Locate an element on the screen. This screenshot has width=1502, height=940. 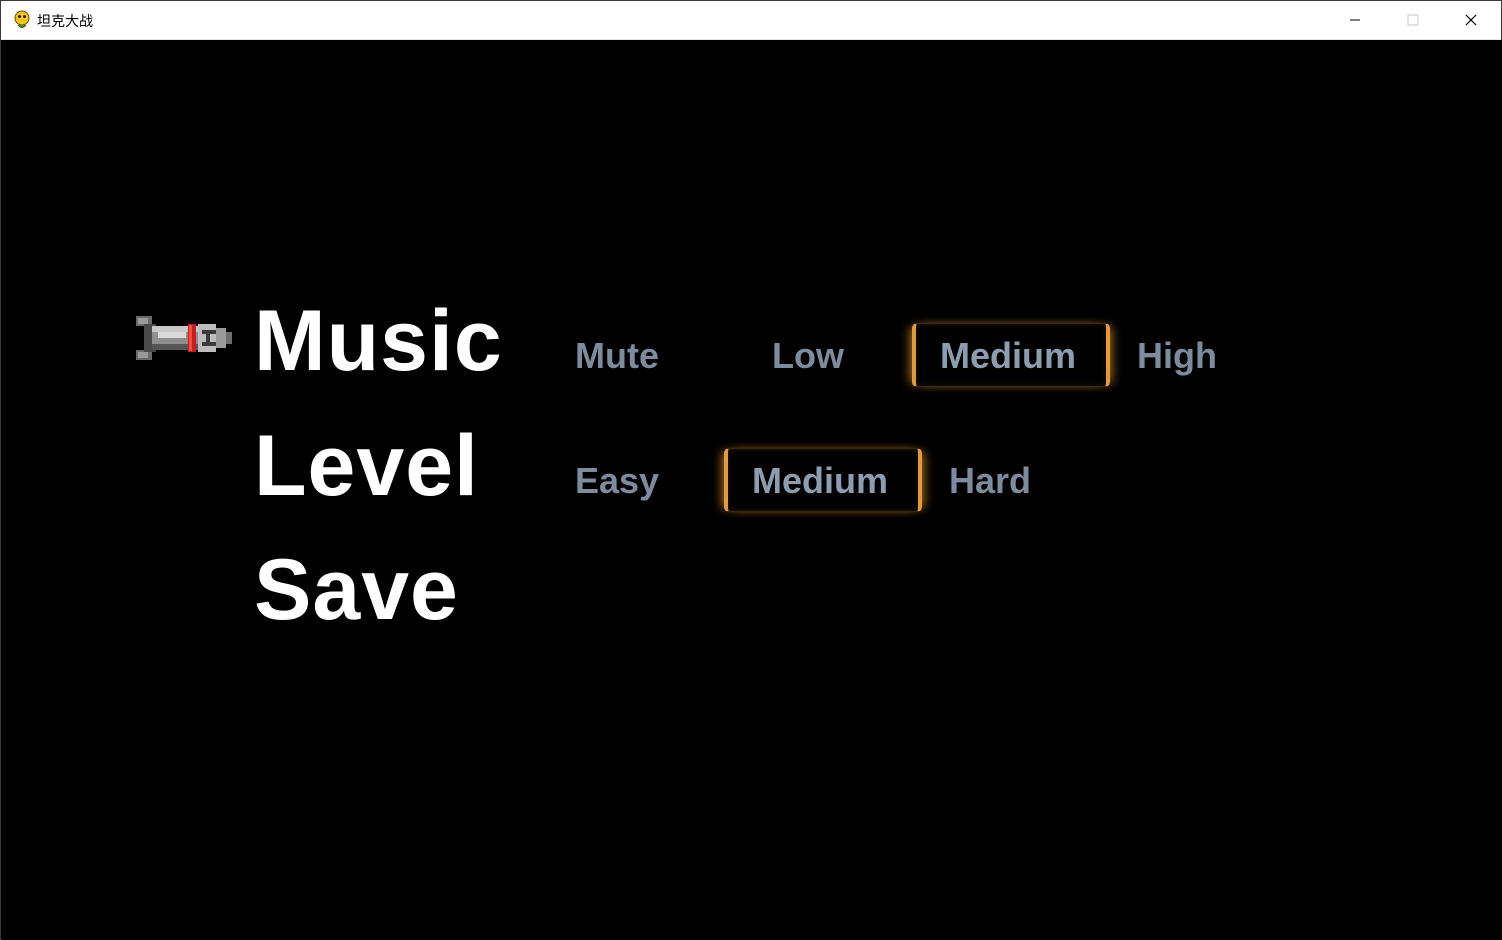
music-option-low: Low is located at coordinates (808, 356).